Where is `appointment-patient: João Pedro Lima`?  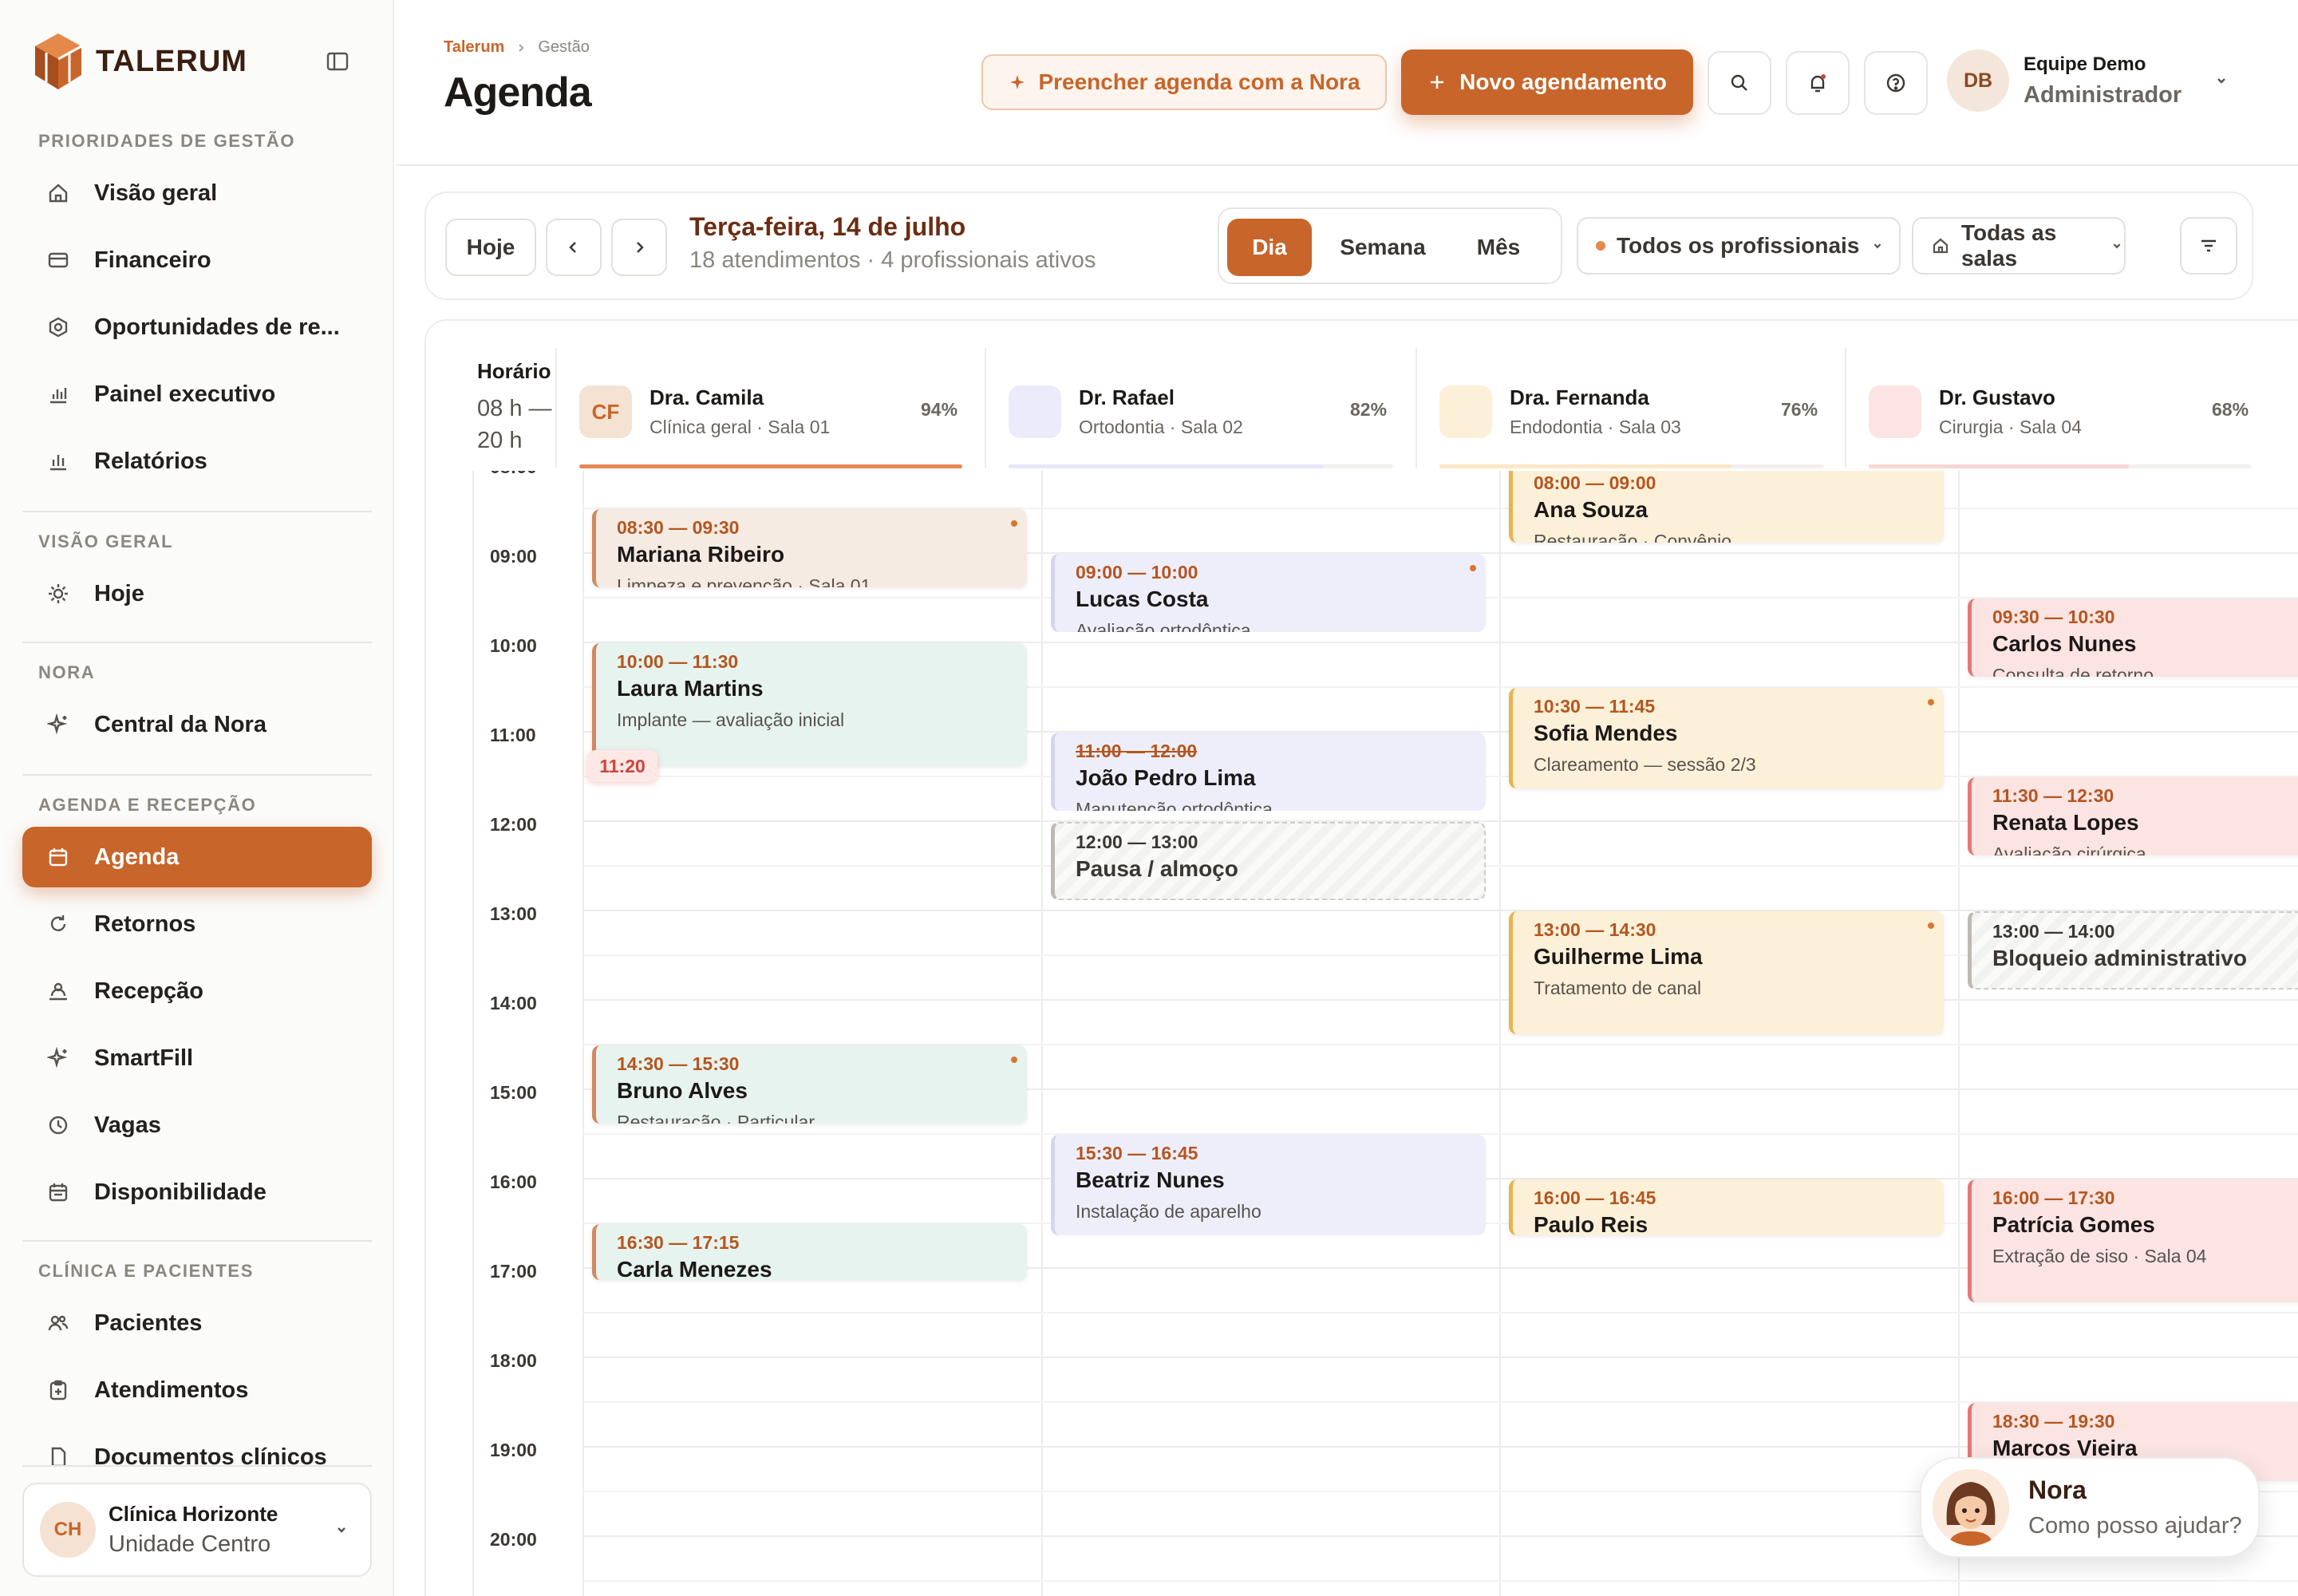
appointment-patient: João Pedro Lima is located at coordinates (1166, 777).